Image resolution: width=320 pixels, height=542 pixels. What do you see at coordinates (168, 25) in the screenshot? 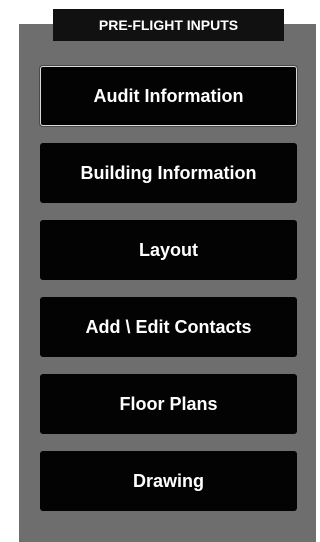
I see `panel-title: PRE-FLIGHT INPUTS` at bounding box center [168, 25].